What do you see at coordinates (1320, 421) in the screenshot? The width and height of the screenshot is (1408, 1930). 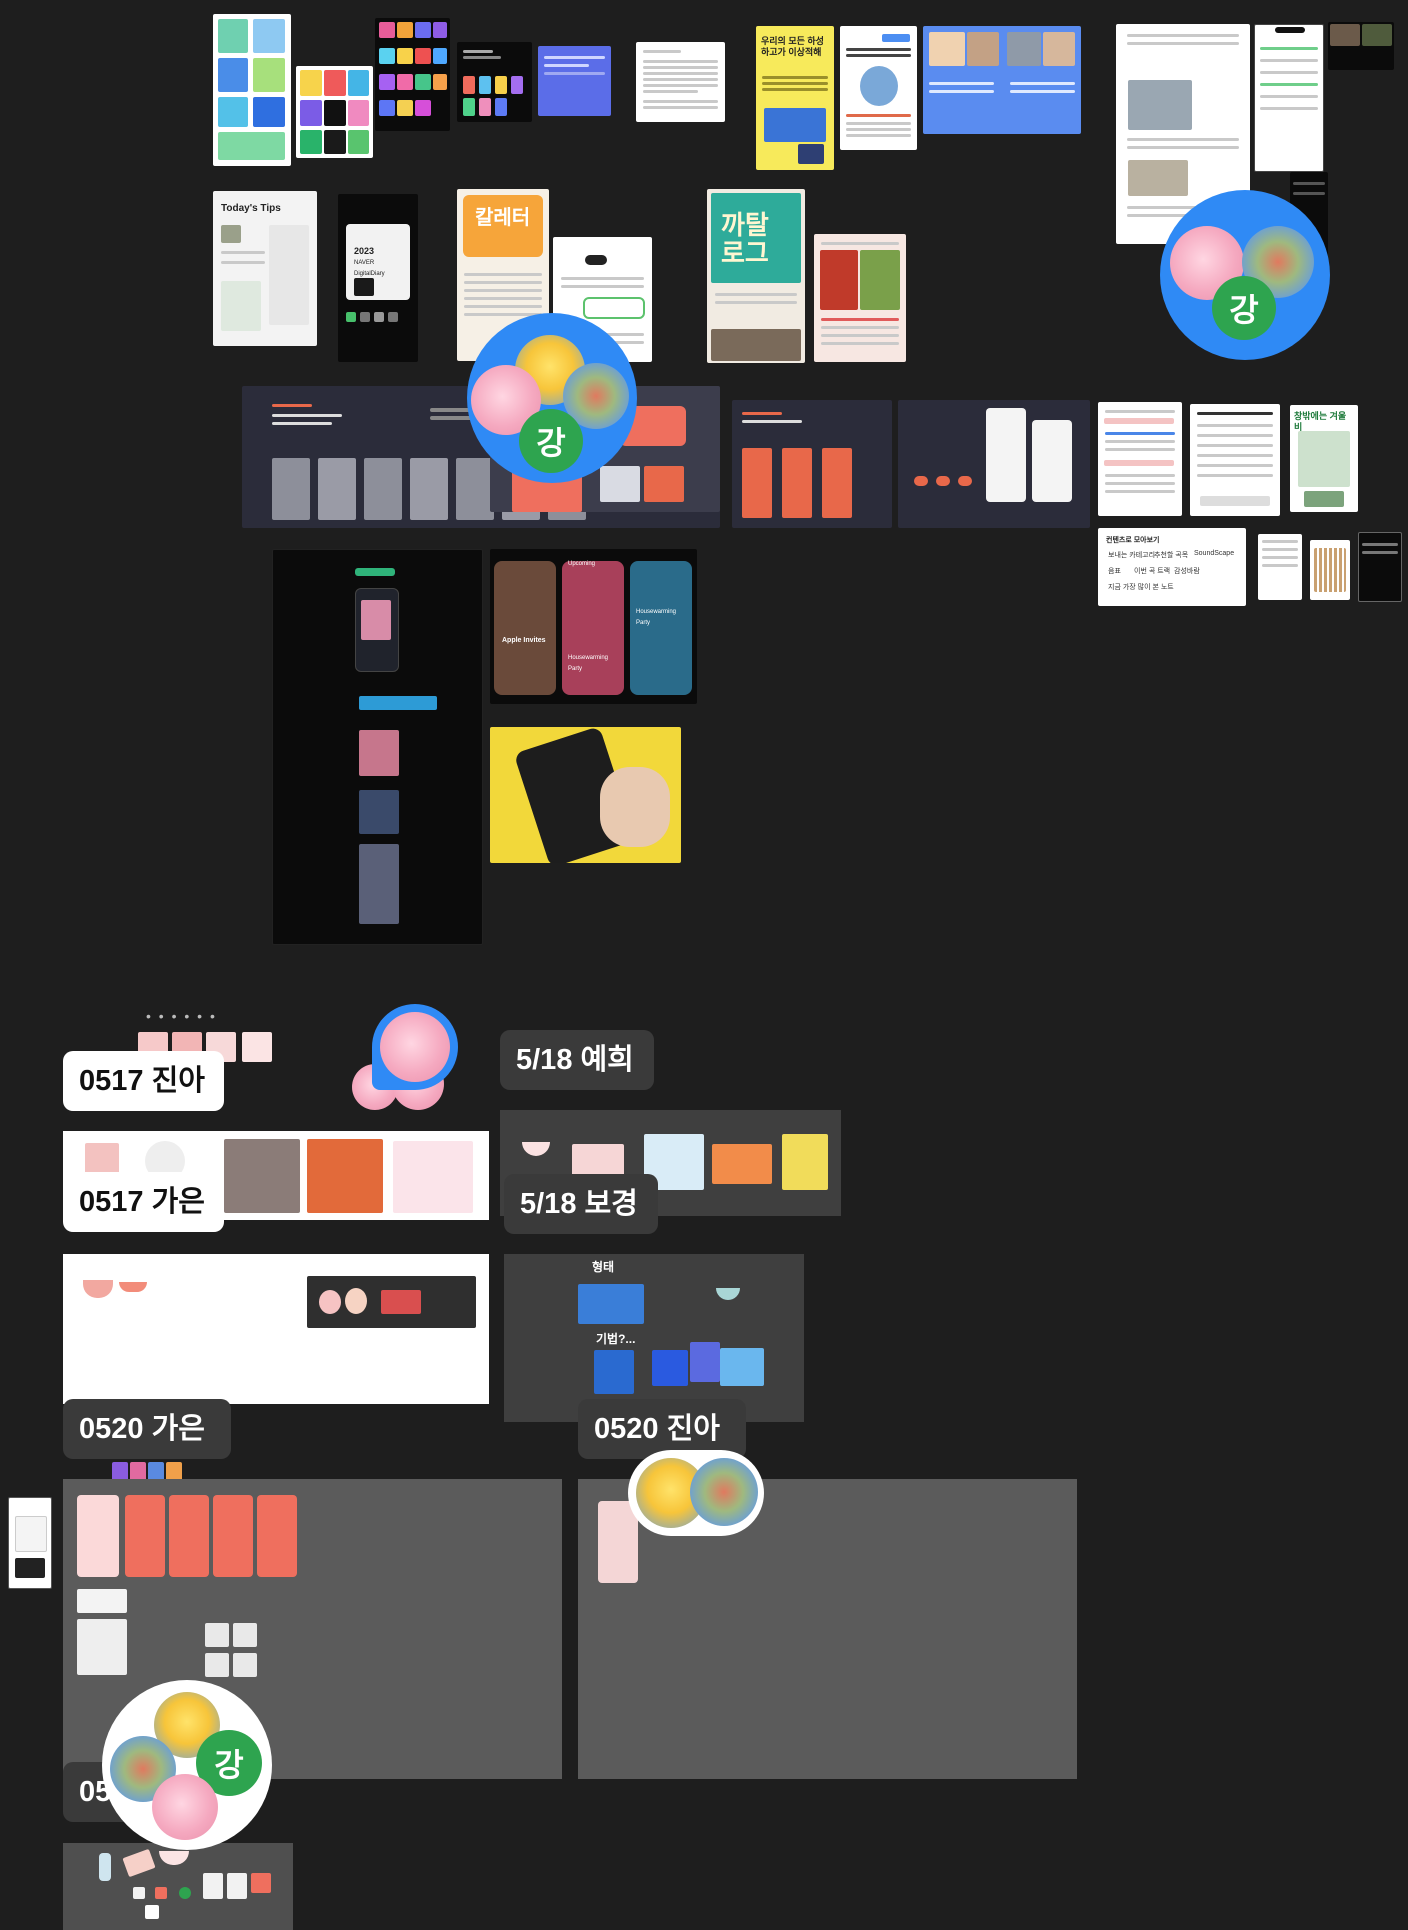 I see `green-book-title: 창밖에는 겨울비` at bounding box center [1320, 421].